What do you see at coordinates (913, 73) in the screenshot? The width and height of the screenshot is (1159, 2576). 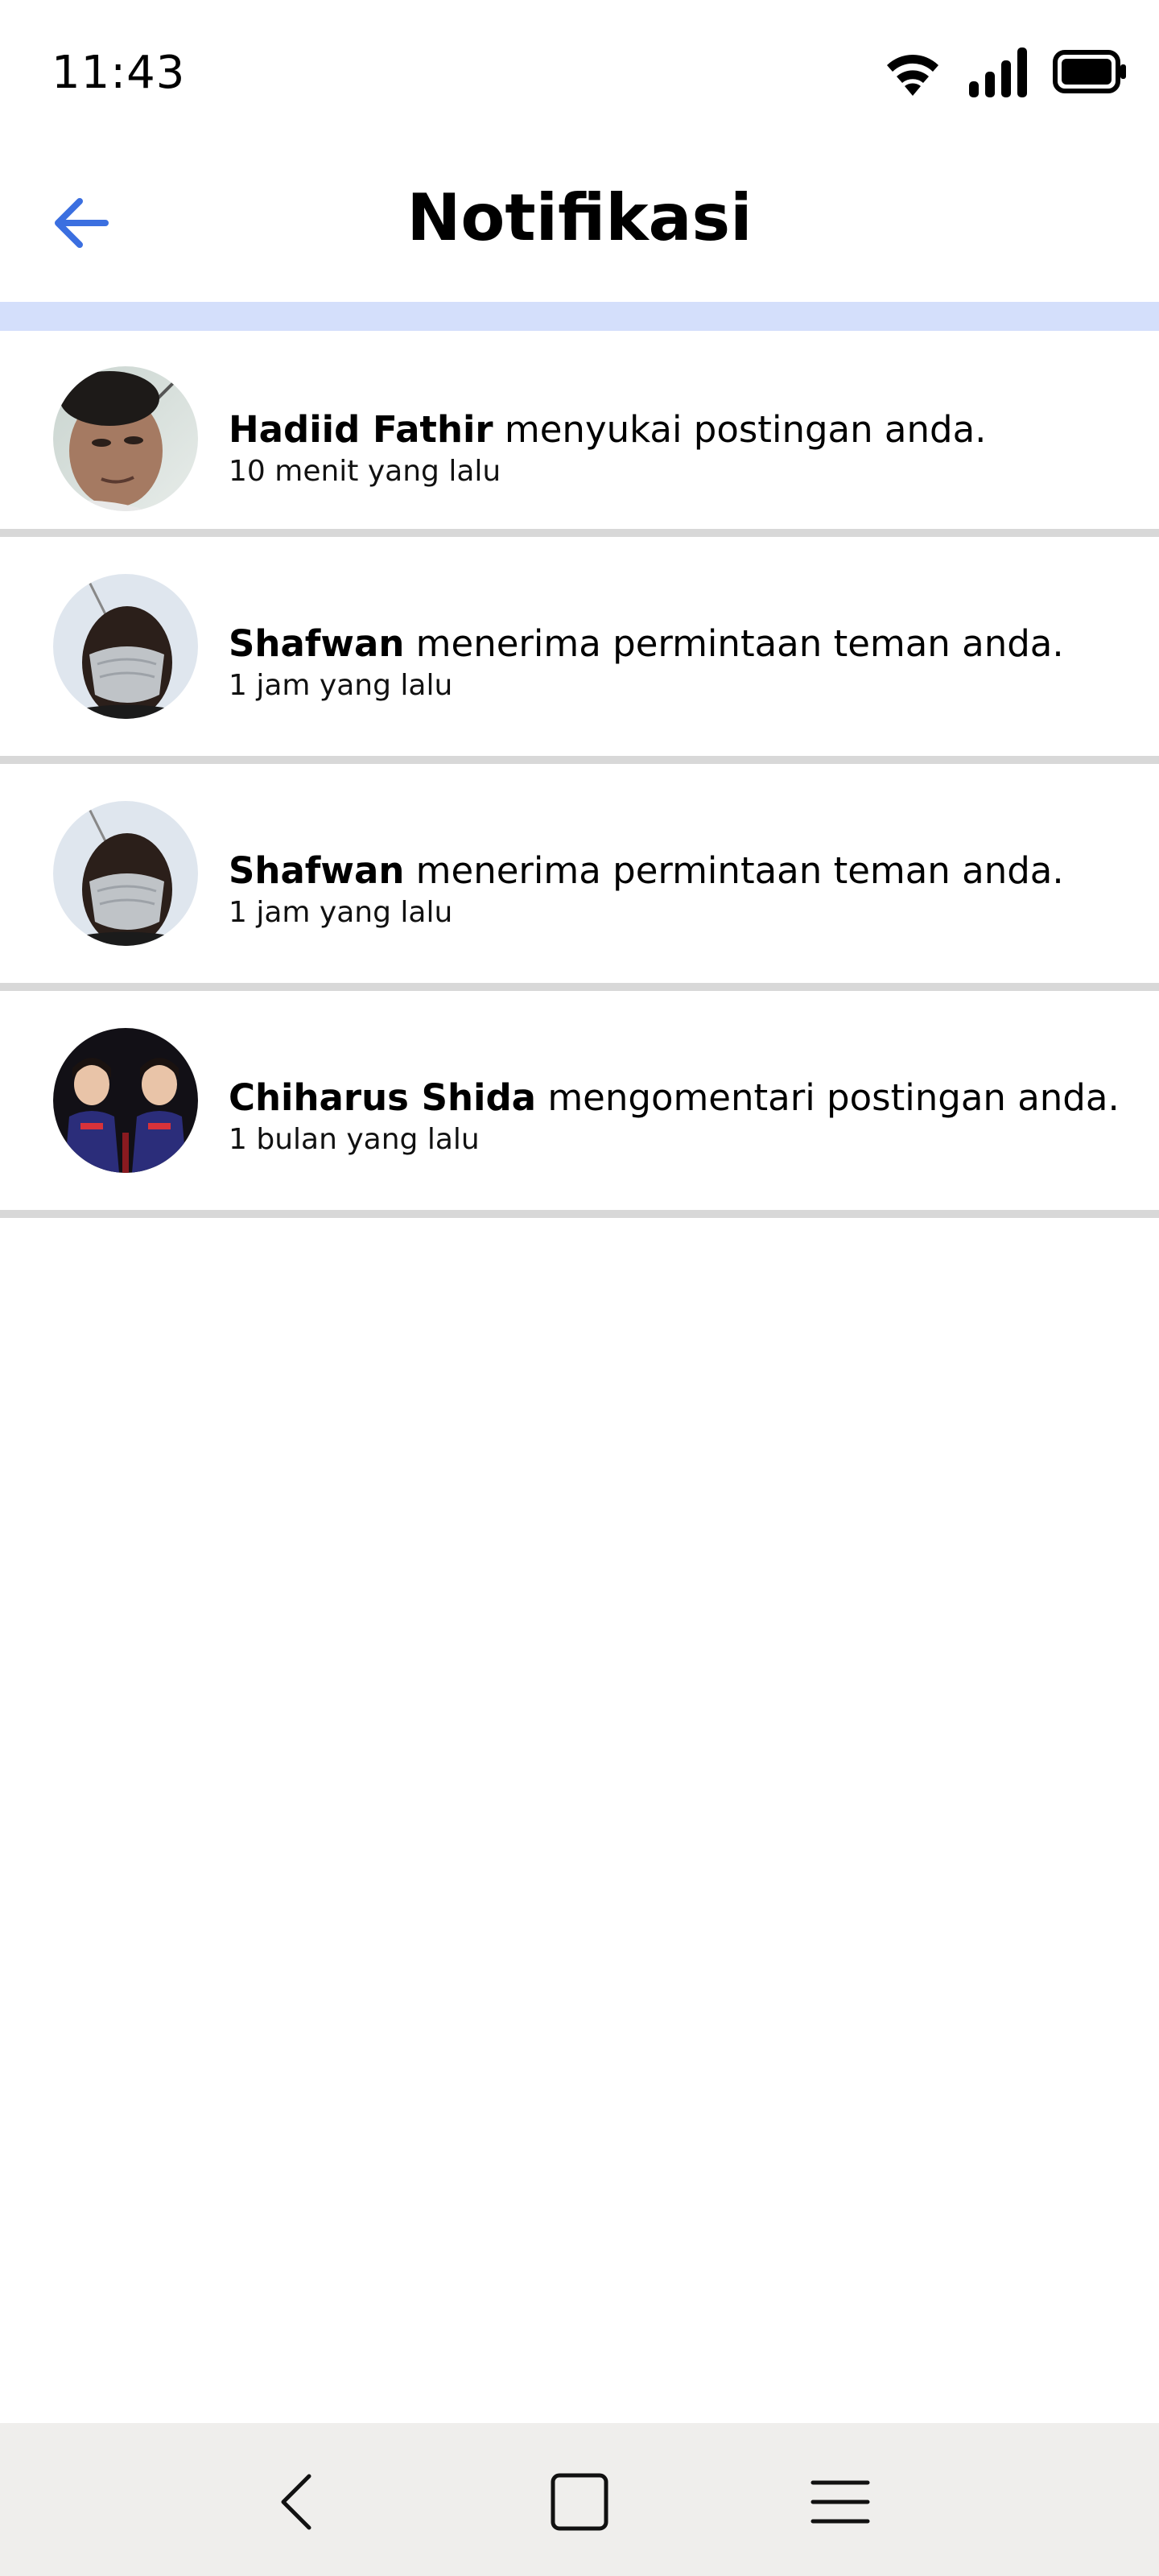 I see `wifi-icon` at bounding box center [913, 73].